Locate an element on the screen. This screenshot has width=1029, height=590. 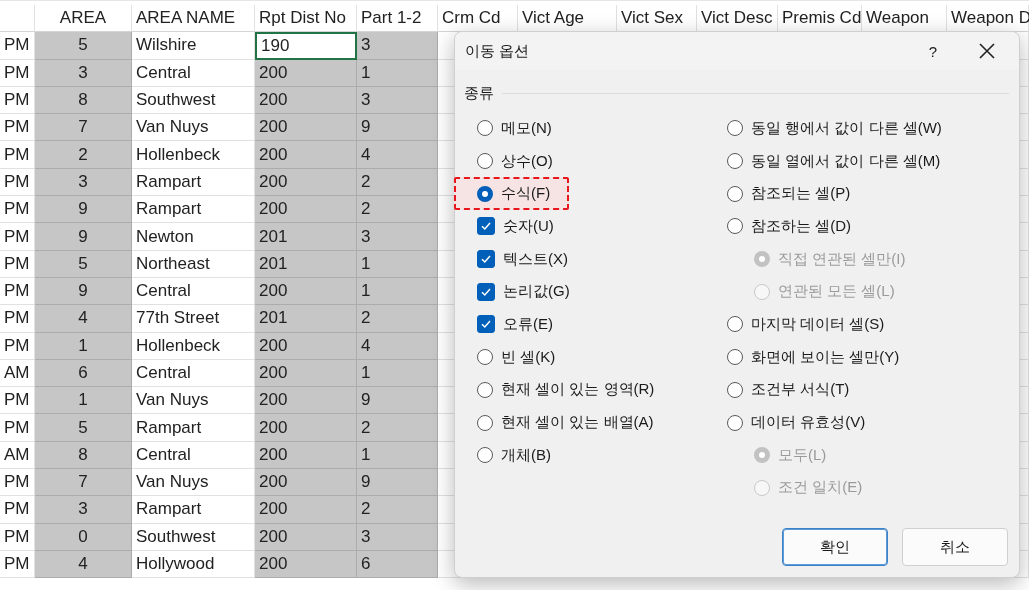
option-label: 직접 연관된 셀만(I) is located at coordinates (842, 259).